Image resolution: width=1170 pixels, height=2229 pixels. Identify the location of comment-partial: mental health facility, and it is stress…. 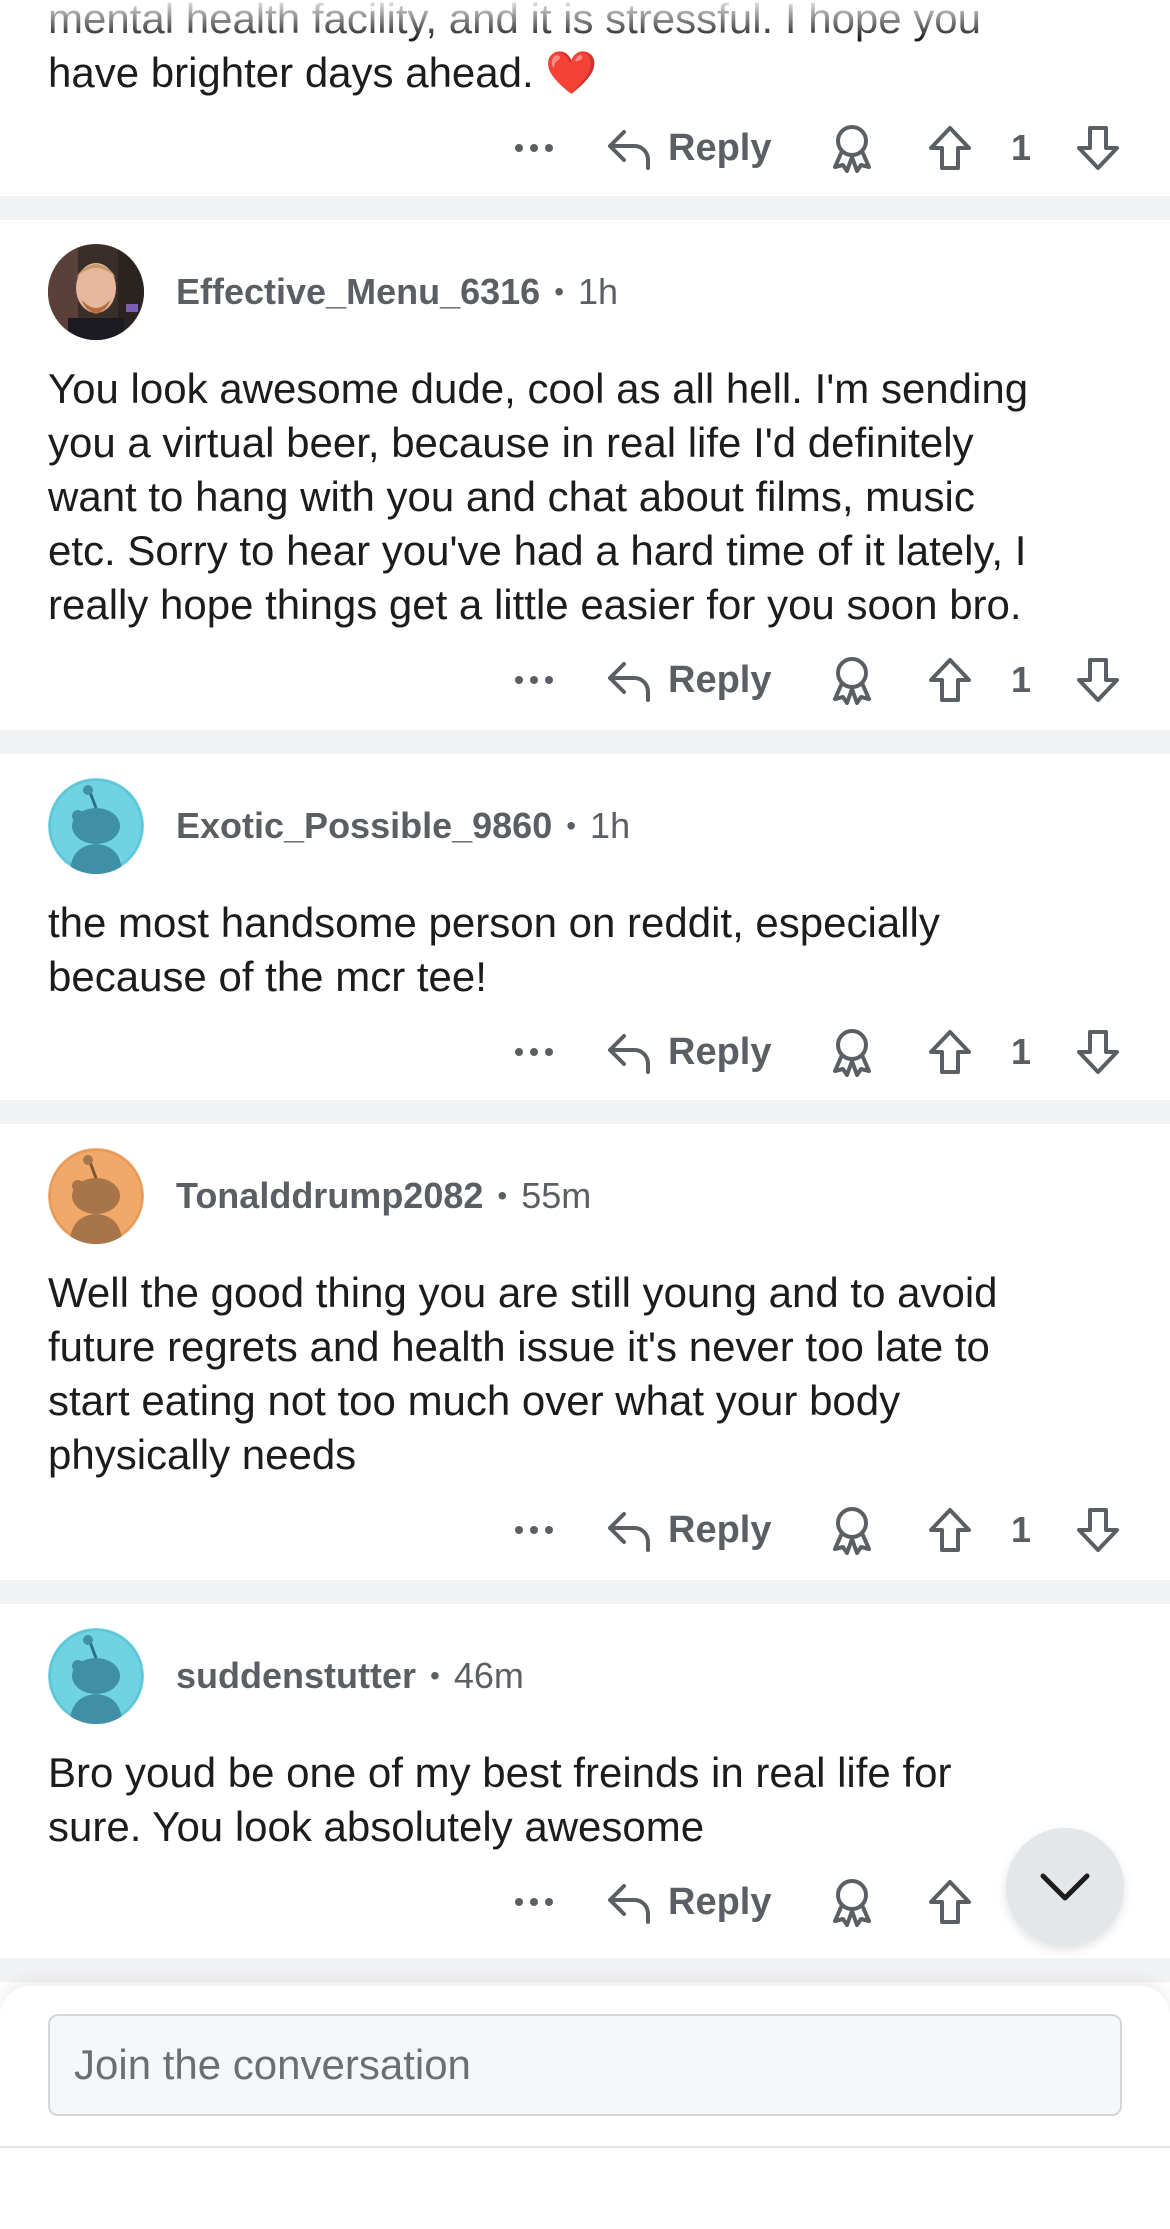
(585, 98).